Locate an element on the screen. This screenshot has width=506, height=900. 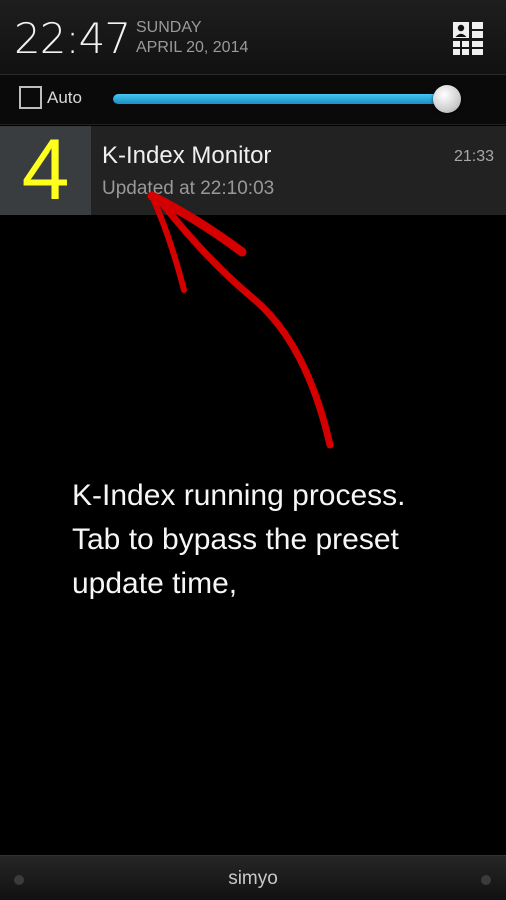
notification-subtitle: Updated at 22:10:03 is located at coordinates (188, 188).